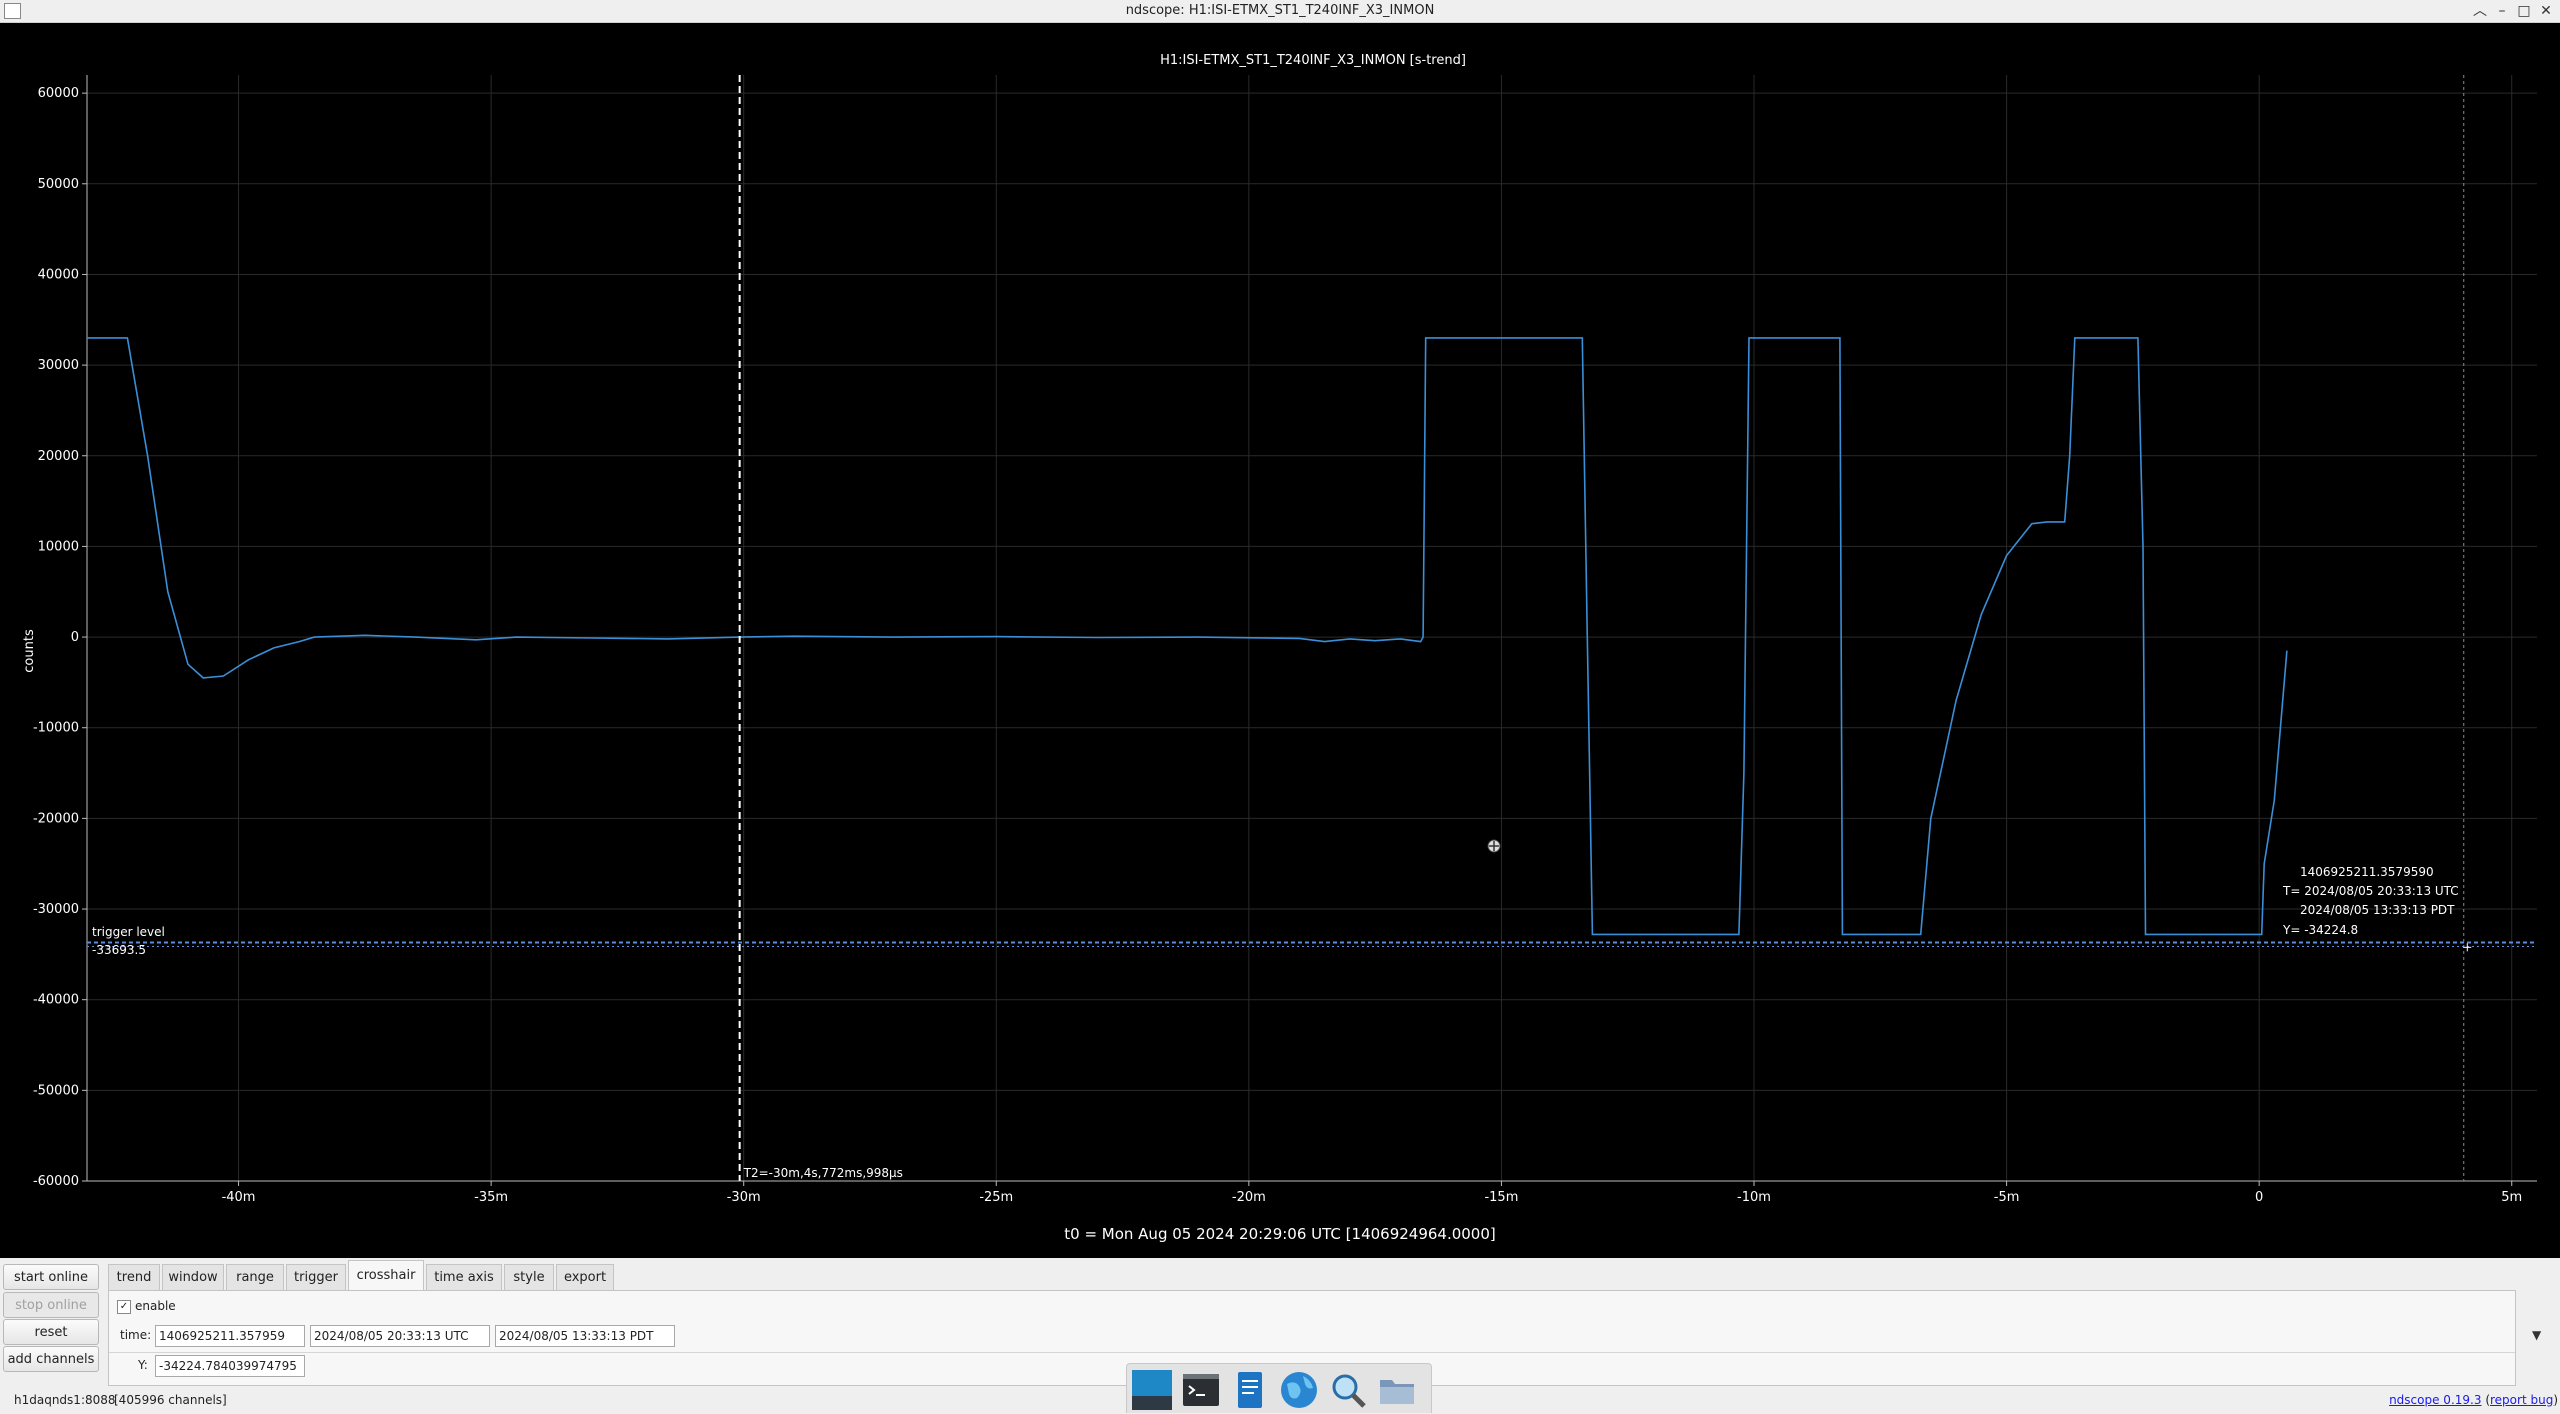 Image resolution: width=2560 pixels, height=1414 pixels. I want to click on gps-time-value: 1406925211.357959, so click(222, 1336).